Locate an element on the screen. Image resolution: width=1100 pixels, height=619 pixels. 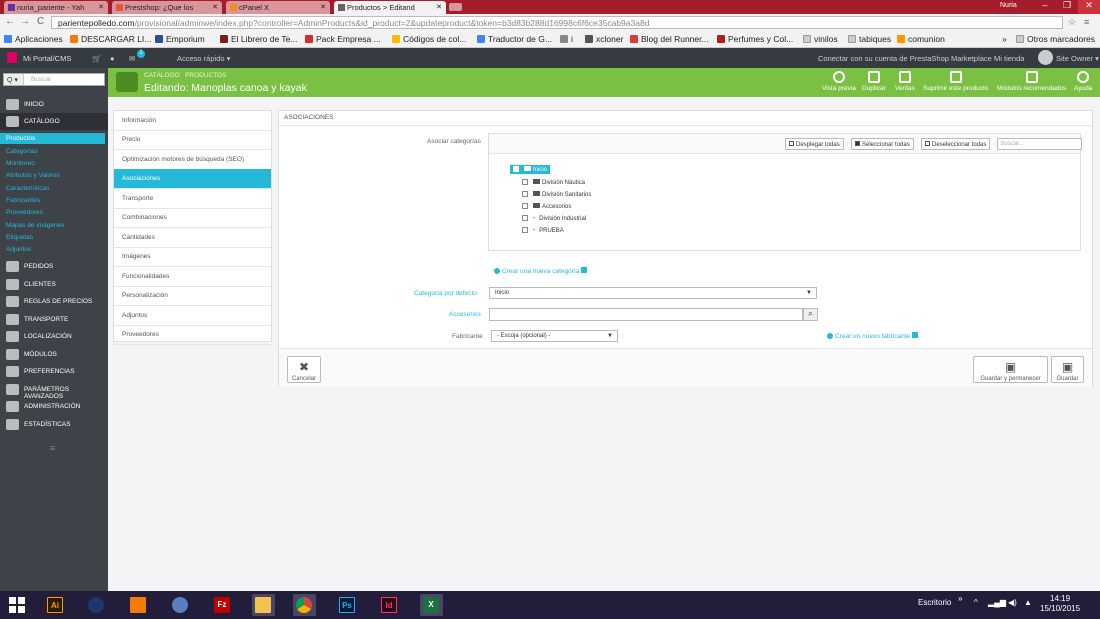
search-icon: ⌕ is located at coordinates (810, 314).